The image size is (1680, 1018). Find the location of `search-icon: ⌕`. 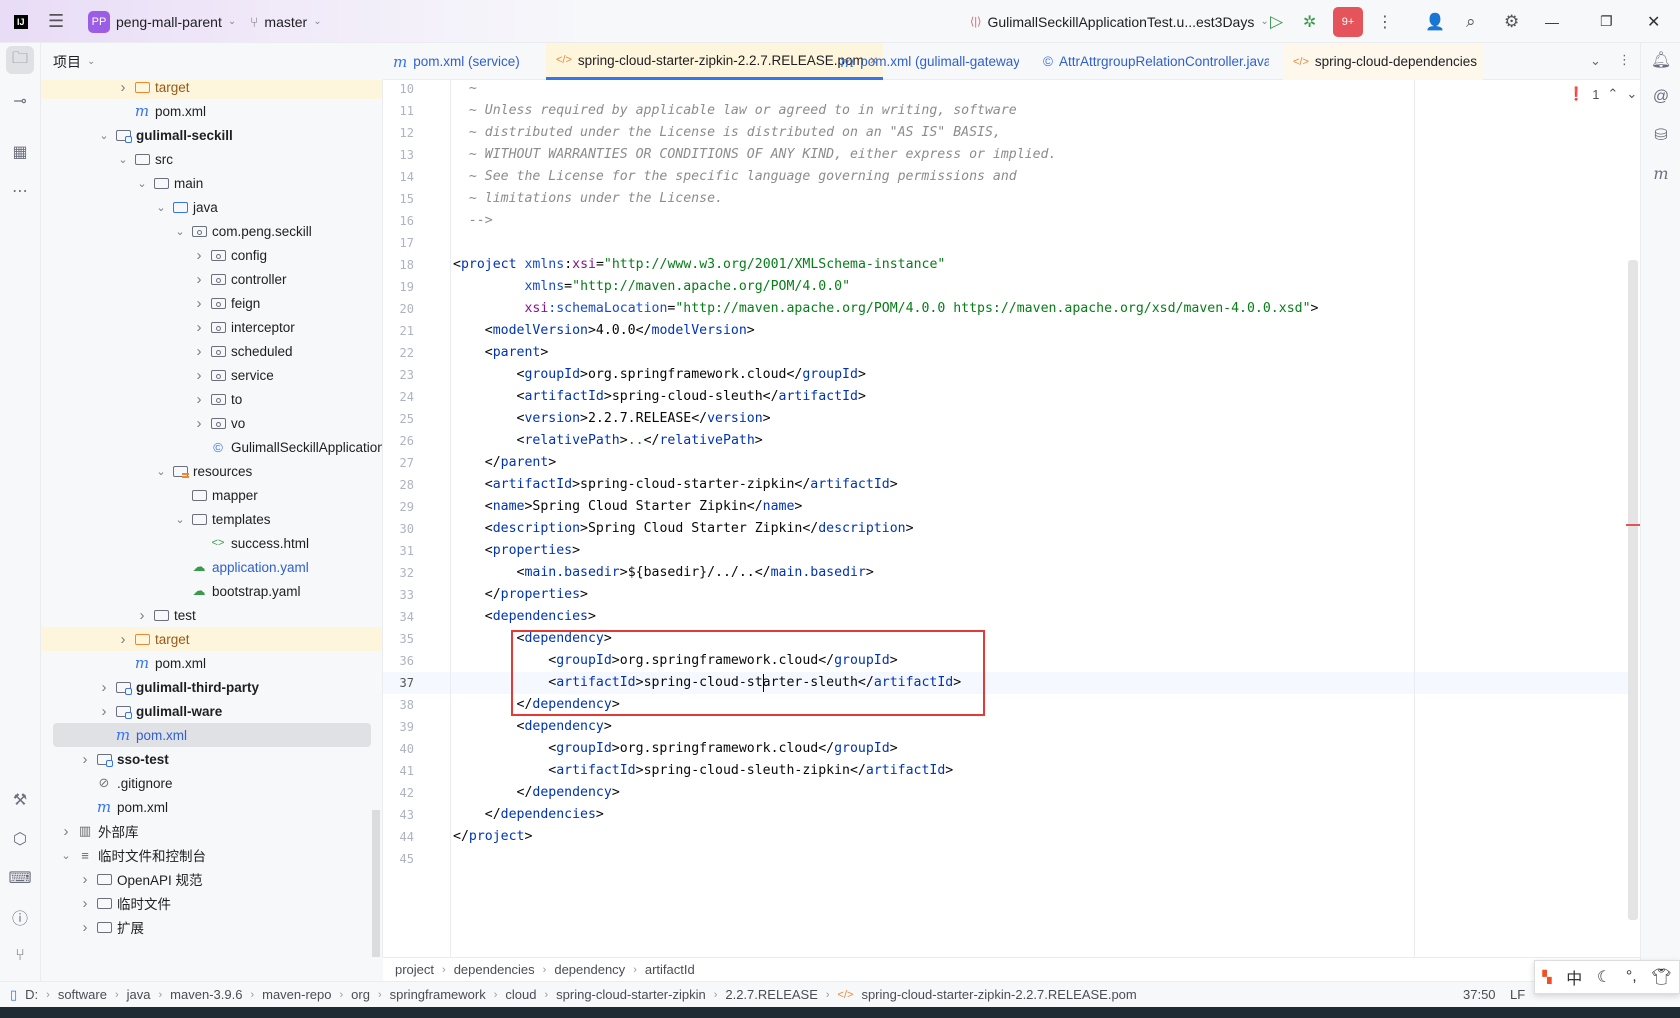

search-icon: ⌕ is located at coordinates (1471, 21).